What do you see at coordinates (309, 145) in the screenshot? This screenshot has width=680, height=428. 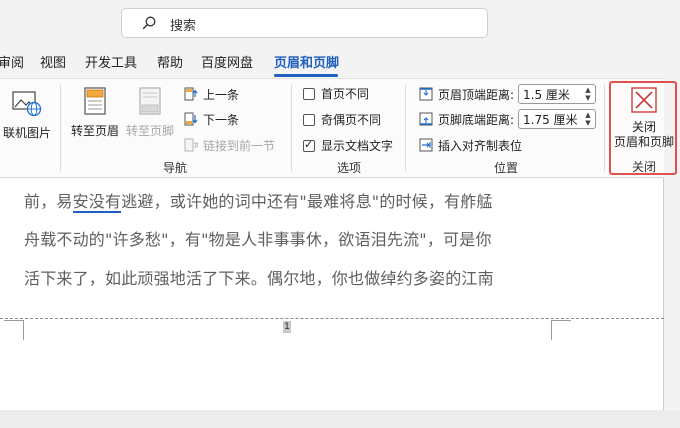 I see `checkbox-box-checked` at bounding box center [309, 145].